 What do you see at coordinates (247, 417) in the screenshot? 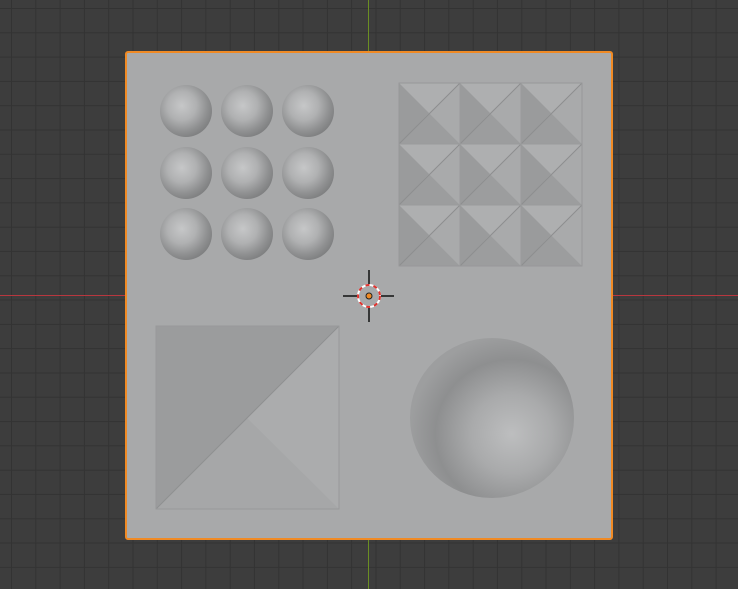
I see `large-pyramid` at bounding box center [247, 417].